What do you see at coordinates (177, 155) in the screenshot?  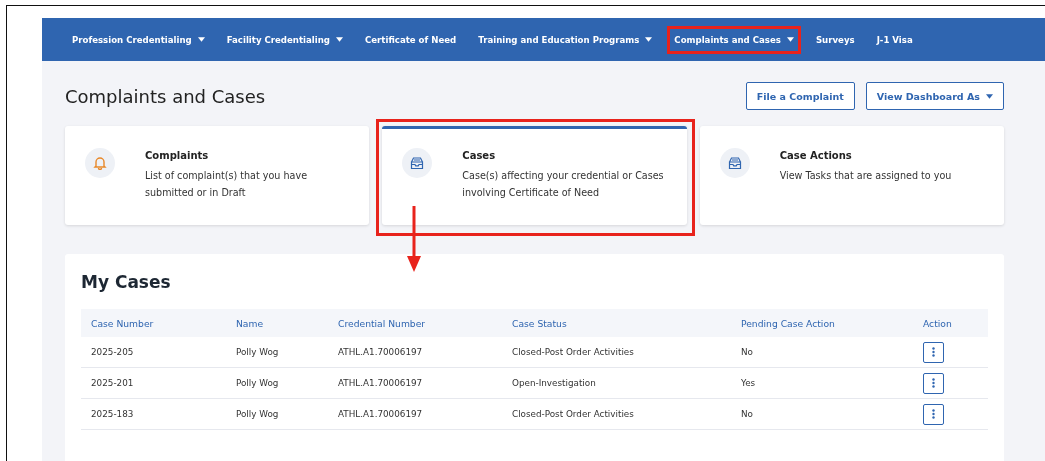 I see `card-title: Complaints` at bounding box center [177, 155].